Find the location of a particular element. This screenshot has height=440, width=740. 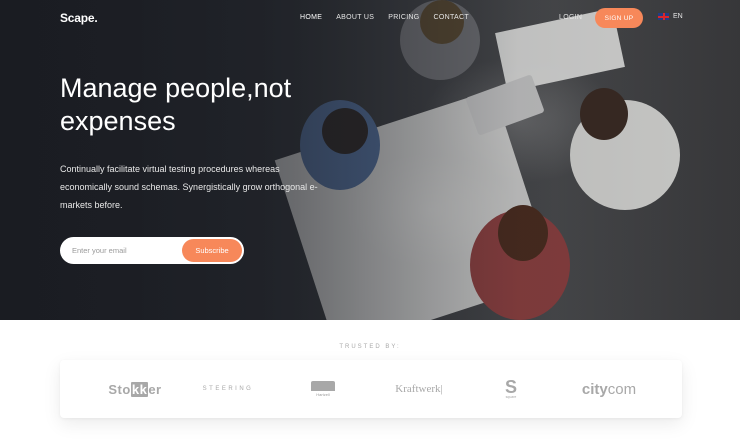

hartzell-logo-text: Hartzell is located at coordinates (323, 394).